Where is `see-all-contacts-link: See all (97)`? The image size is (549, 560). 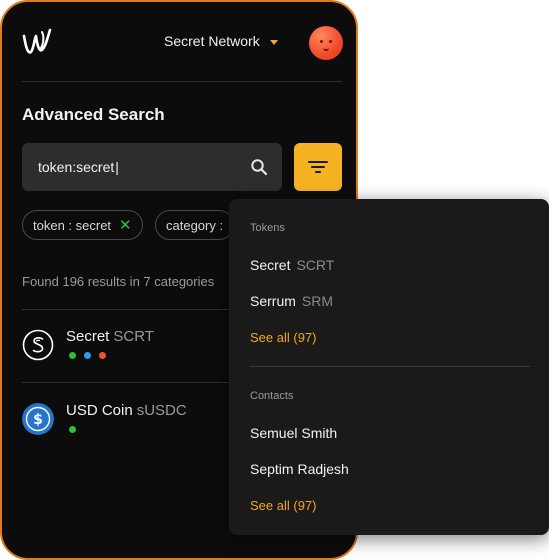 see-all-contacts-link: See all (97) is located at coordinates (283, 505).